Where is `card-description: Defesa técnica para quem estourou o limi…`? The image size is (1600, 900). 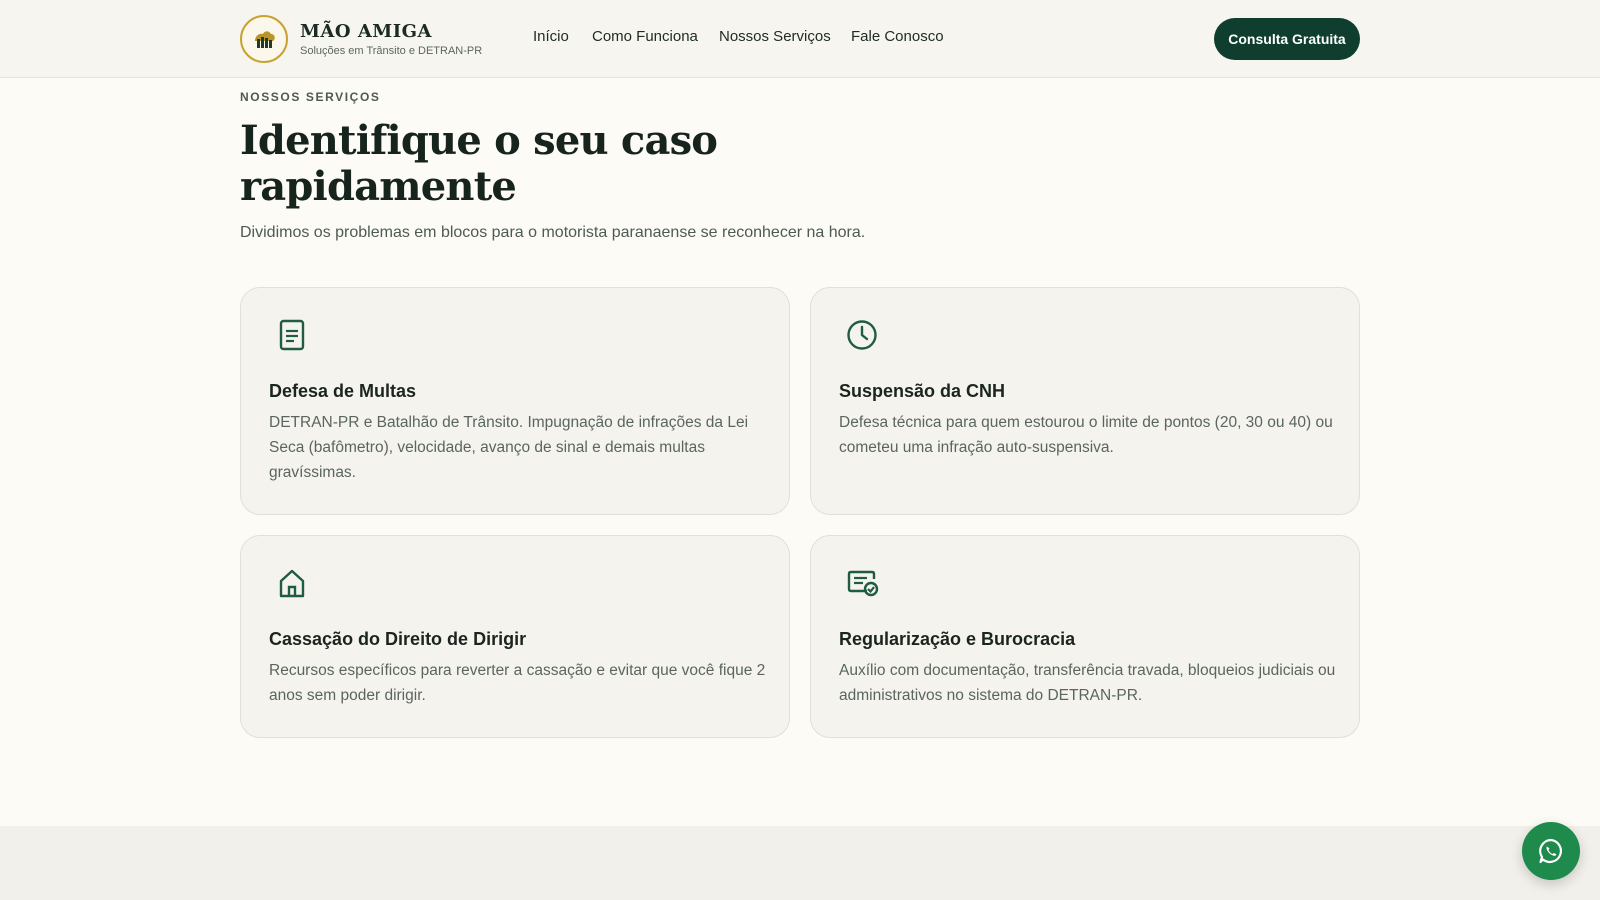
card-description: Defesa técnica para quem estourou o limi… is located at coordinates (1086, 435).